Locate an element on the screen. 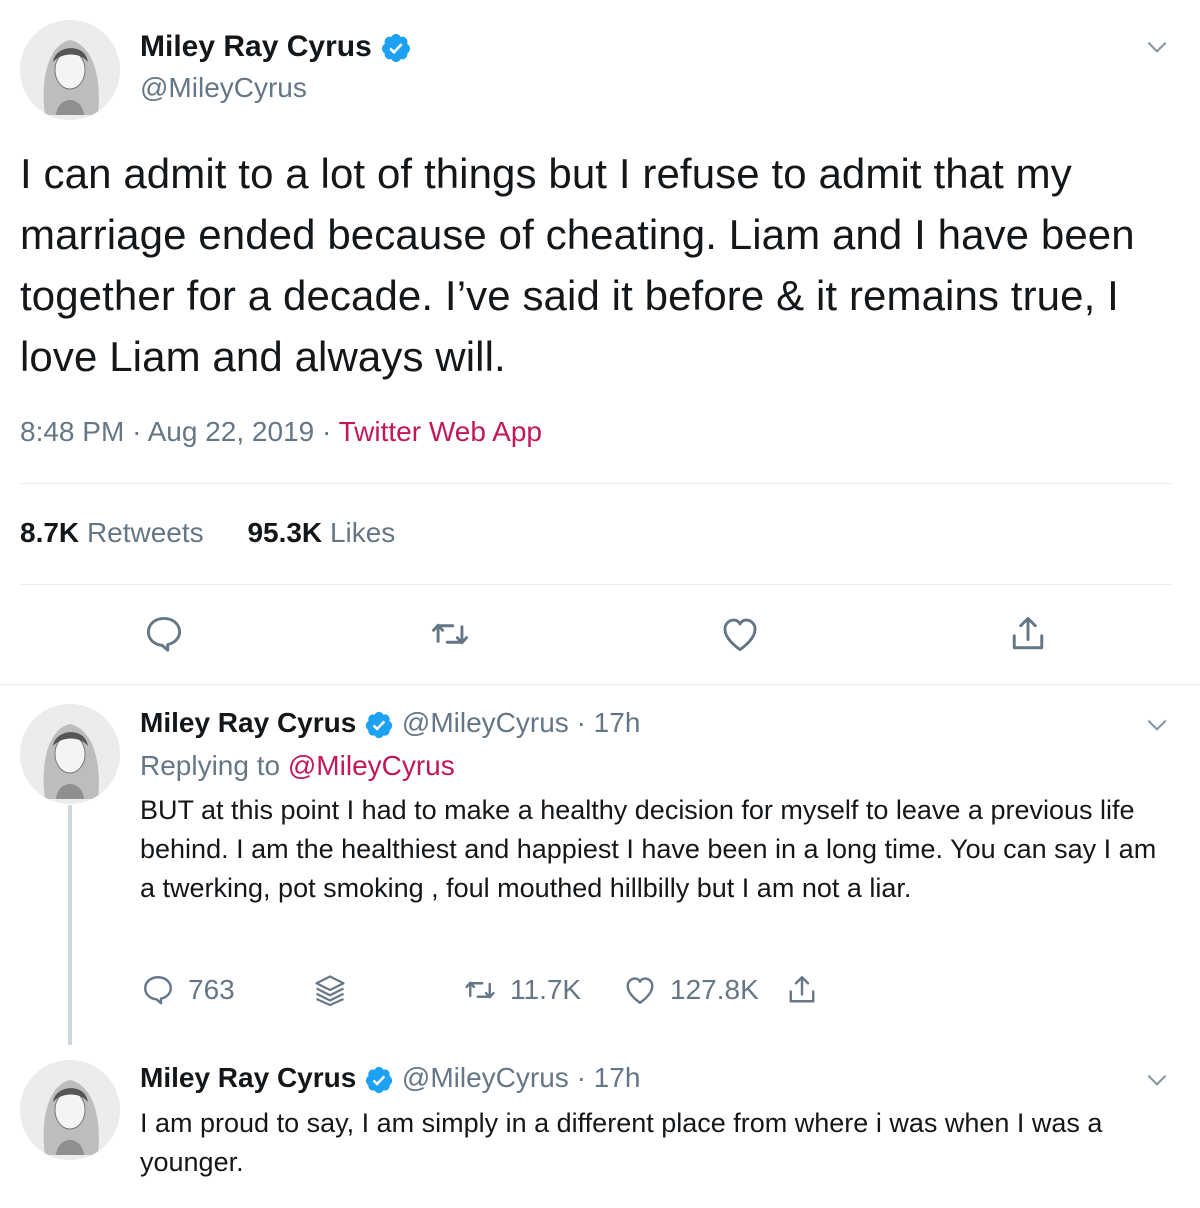 The height and width of the screenshot is (1208, 1200). likes-stat: 95.3K Likes is located at coordinates (321, 532).